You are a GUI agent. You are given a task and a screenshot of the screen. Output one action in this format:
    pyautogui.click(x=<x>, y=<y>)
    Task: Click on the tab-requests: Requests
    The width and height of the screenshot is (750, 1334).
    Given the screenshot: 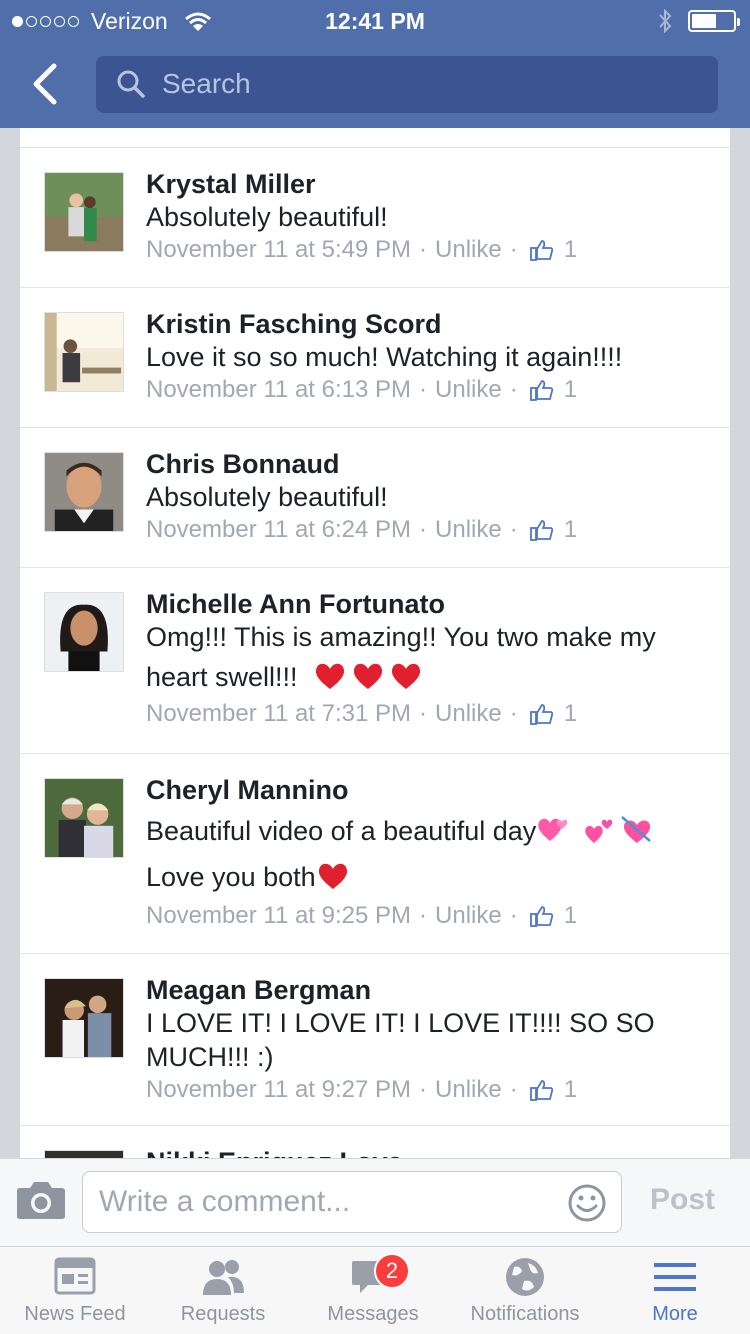 What is the action you would take?
    pyautogui.click(x=223, y=1290)
    